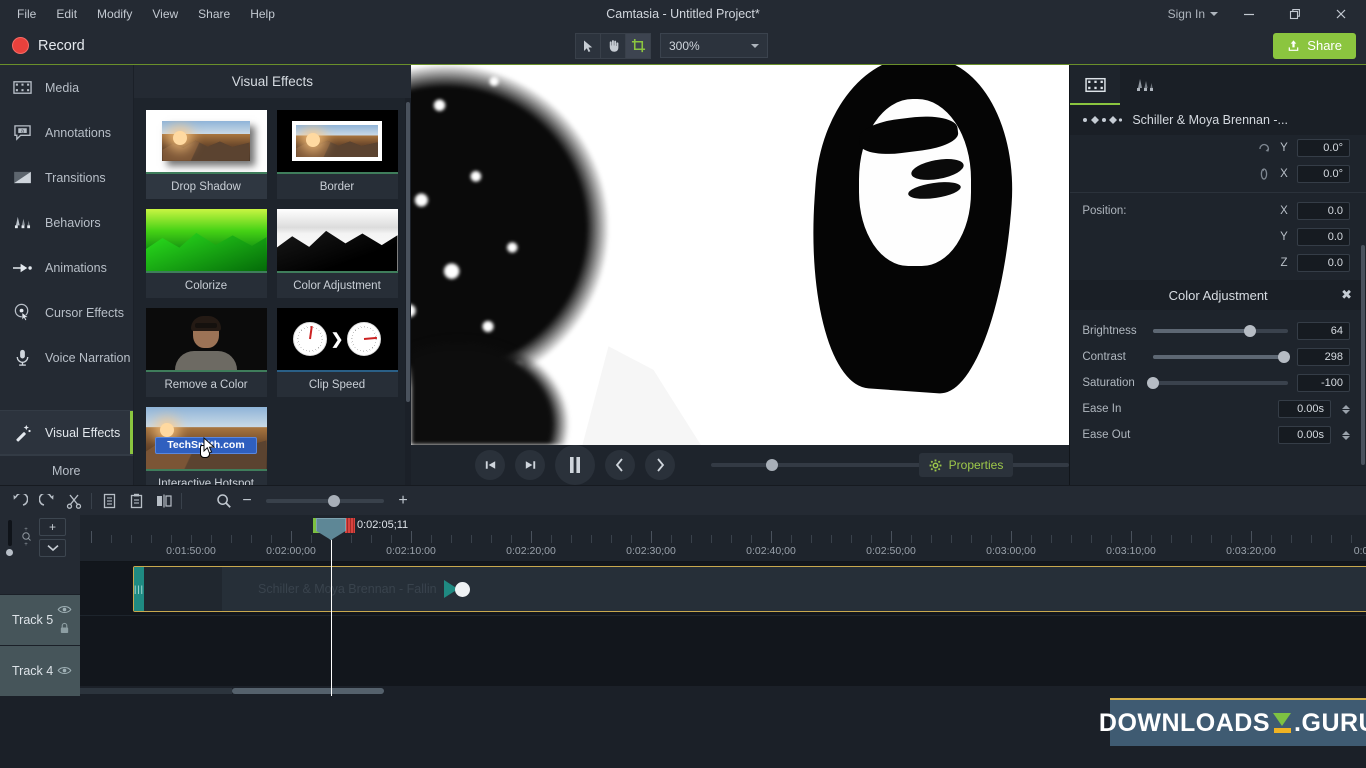 The height and width of the screenshot is (768, 1366). I want to click on menu-edit: Edit, so click(66, 14).